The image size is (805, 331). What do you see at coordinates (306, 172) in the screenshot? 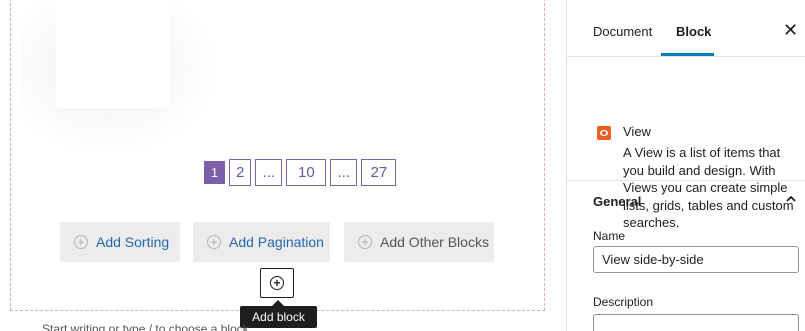
I see `page-10: 10` at bounding box center [306, 172].